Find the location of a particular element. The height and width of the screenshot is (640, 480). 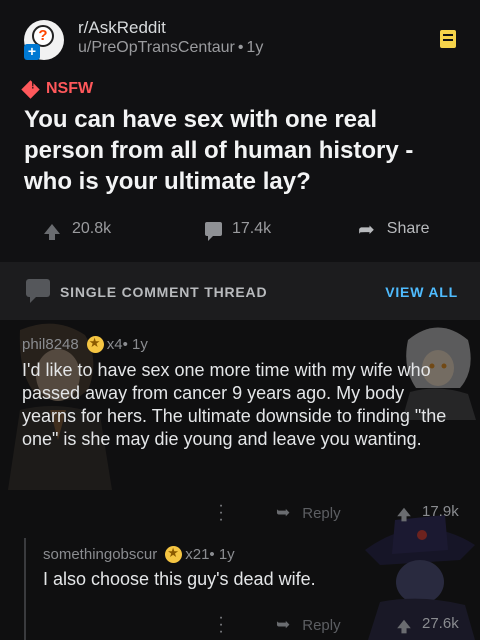

comment-meta: somethingobscur x21 • 1y is located at coordinates (139, 554).